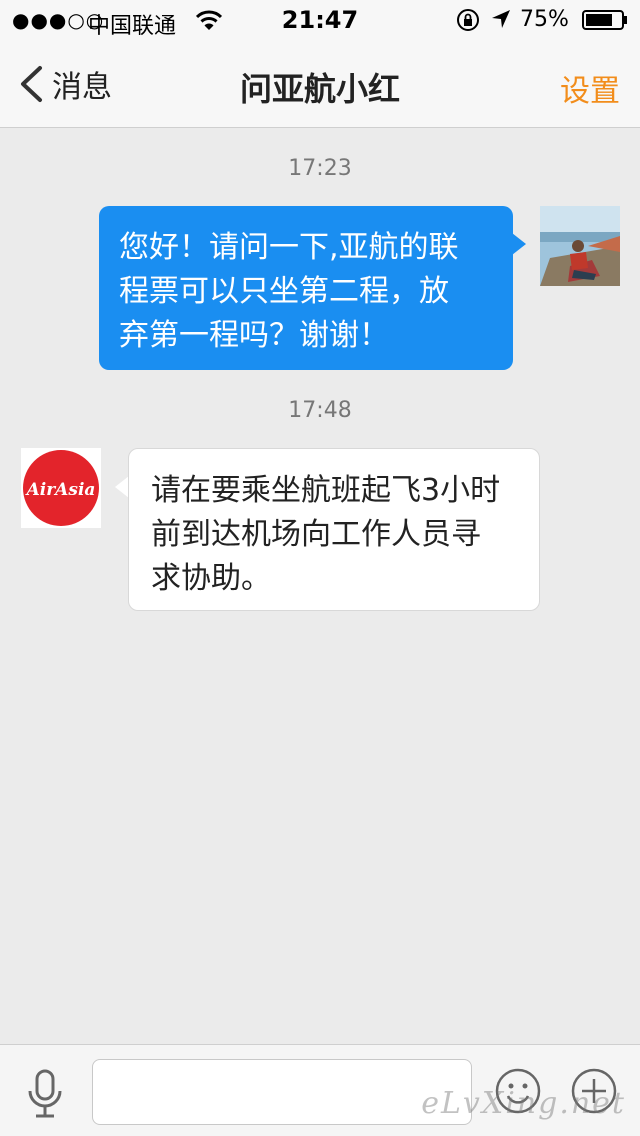 The image size is (640, 1136). Describe the element at coordinates (580, 246) in the screenshot. I see `user-avatar` at that location.